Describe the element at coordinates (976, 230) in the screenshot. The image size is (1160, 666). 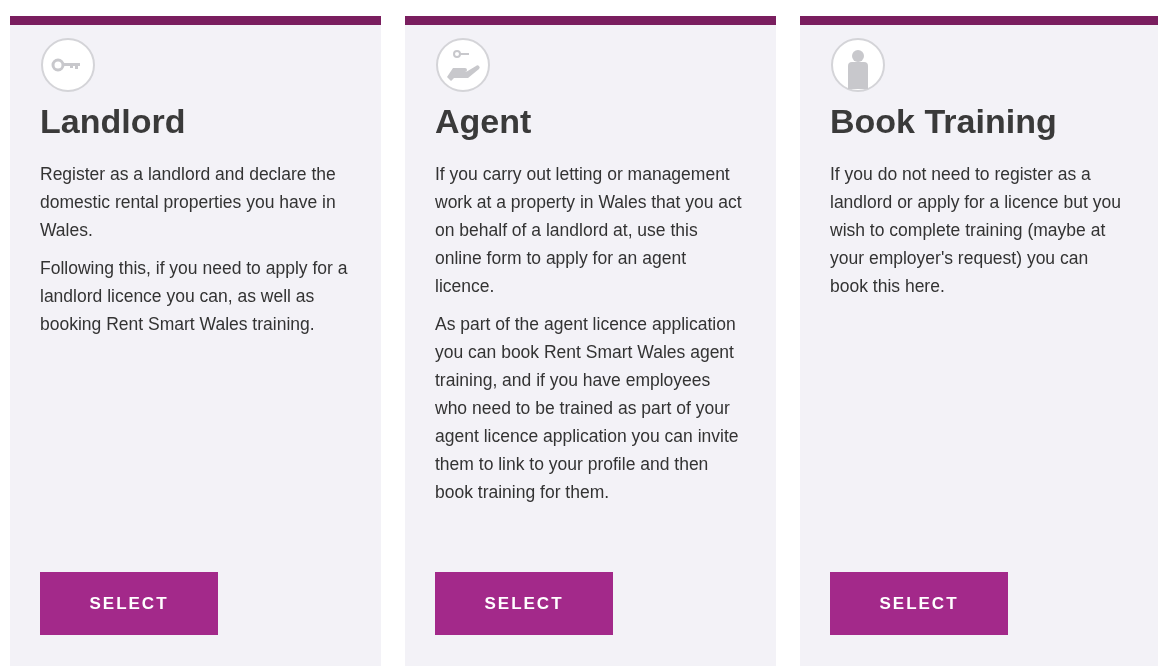
I see `card-description: If you do not need to register as a landlord or apply for a licence but you wish to complete training (maybe at your employer's request) you can book this here.` at that location.